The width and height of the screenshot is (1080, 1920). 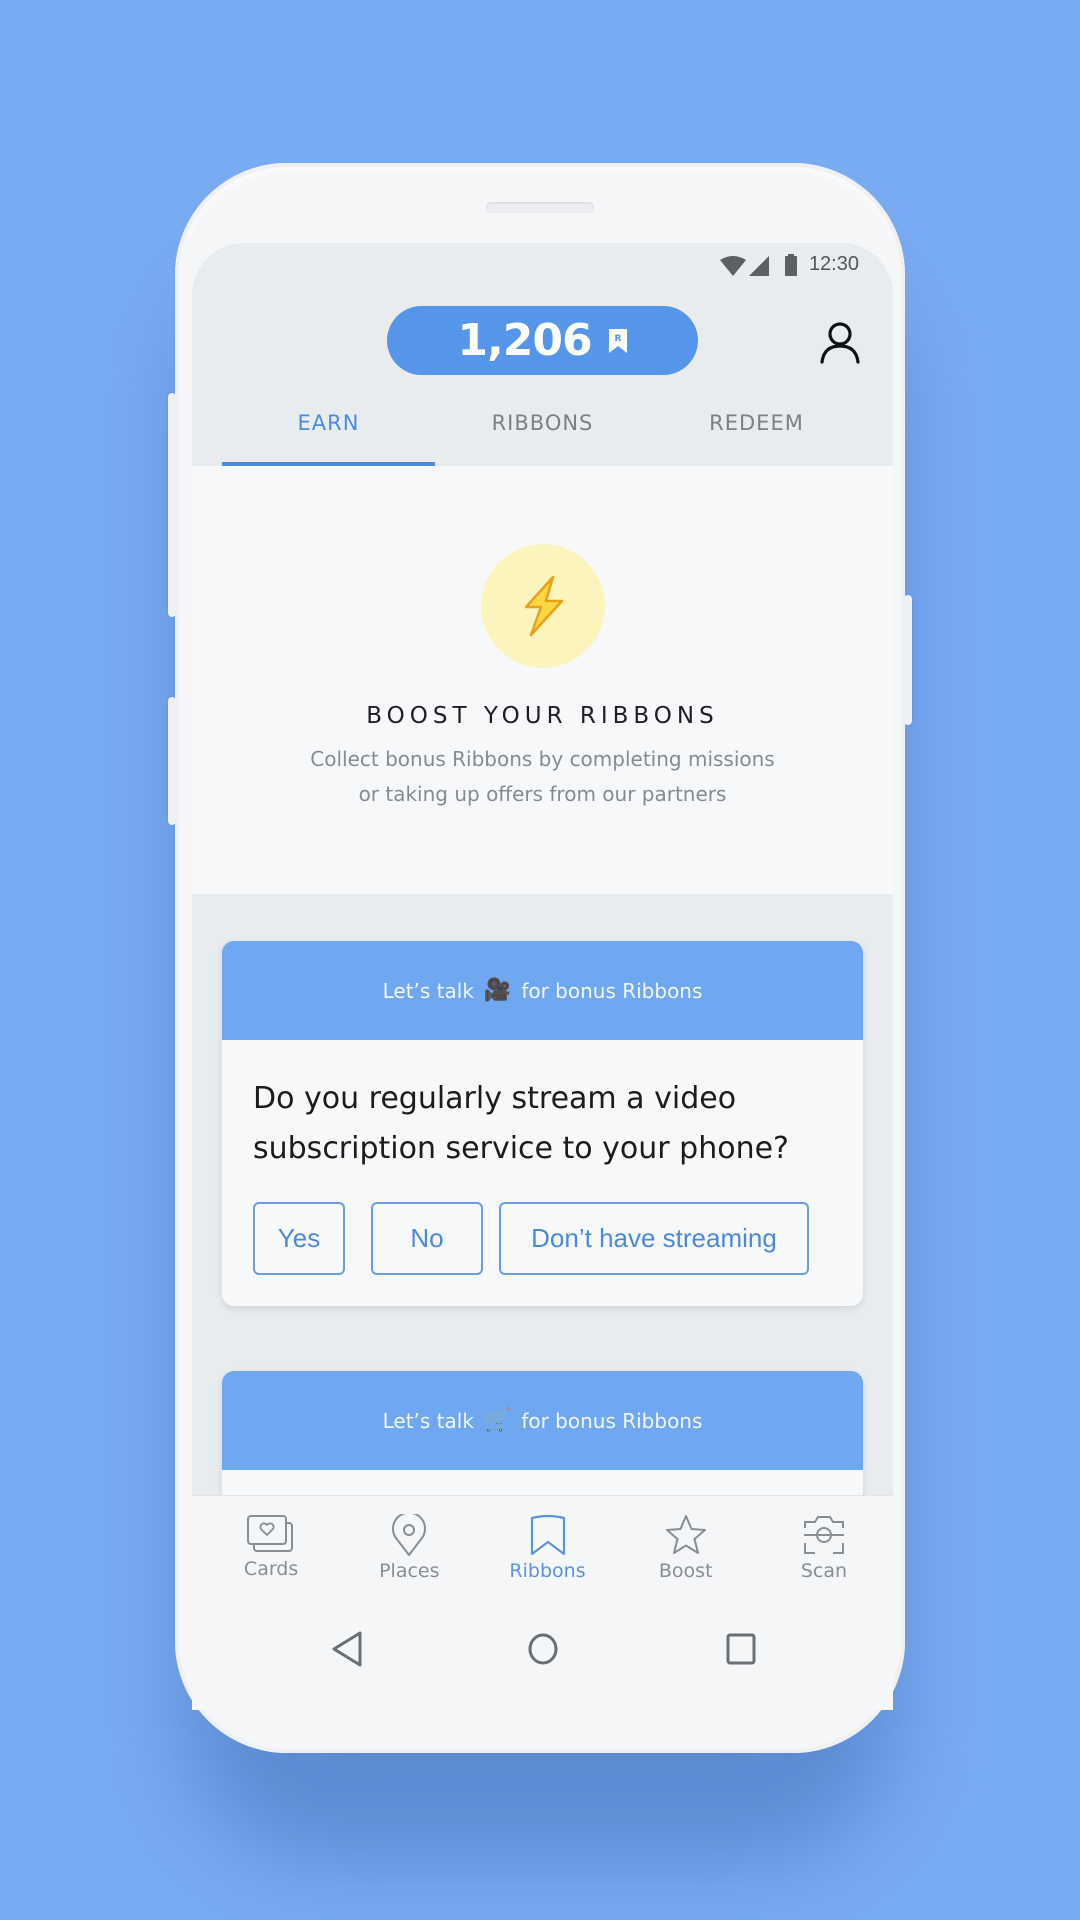 I want to click on svg-text: R, so click(x=617, y=339).